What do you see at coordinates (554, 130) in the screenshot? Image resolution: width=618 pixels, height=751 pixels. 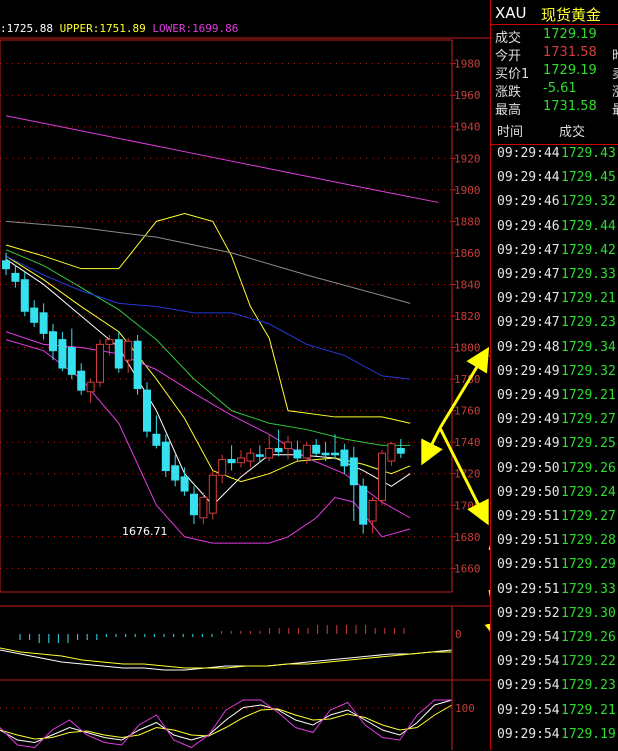 I see `trade-list-header: 时间 成交` at bounding box center [554, 130].